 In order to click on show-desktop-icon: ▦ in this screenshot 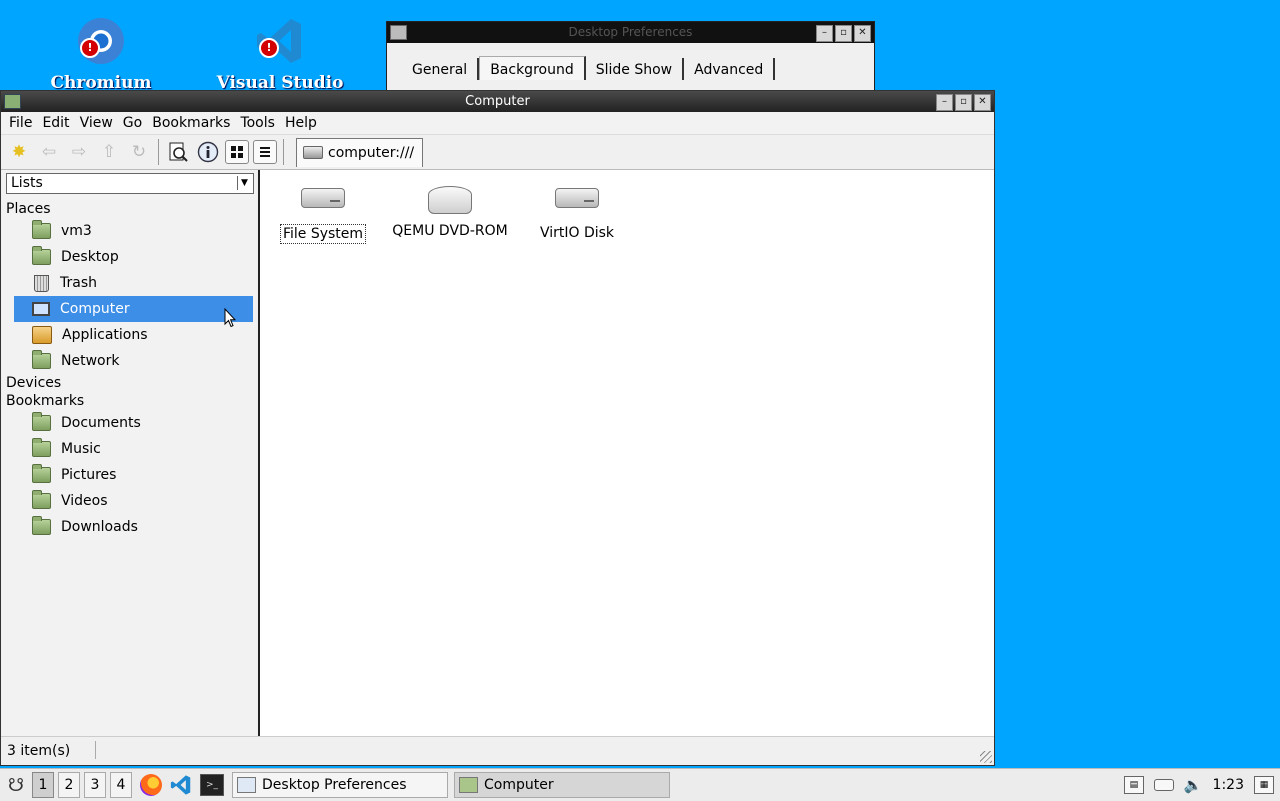, I will do `click(1264, 785)`.